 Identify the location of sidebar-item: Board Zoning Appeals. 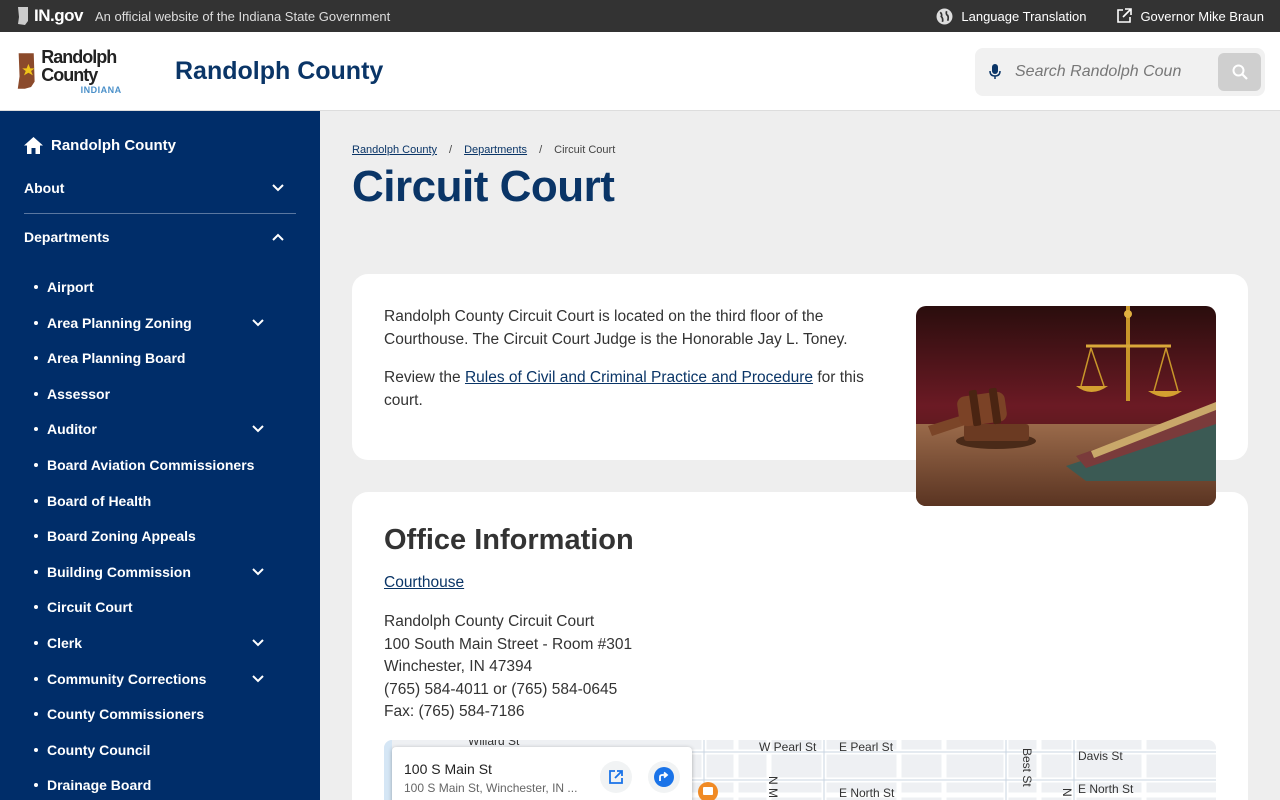
(149, 536).